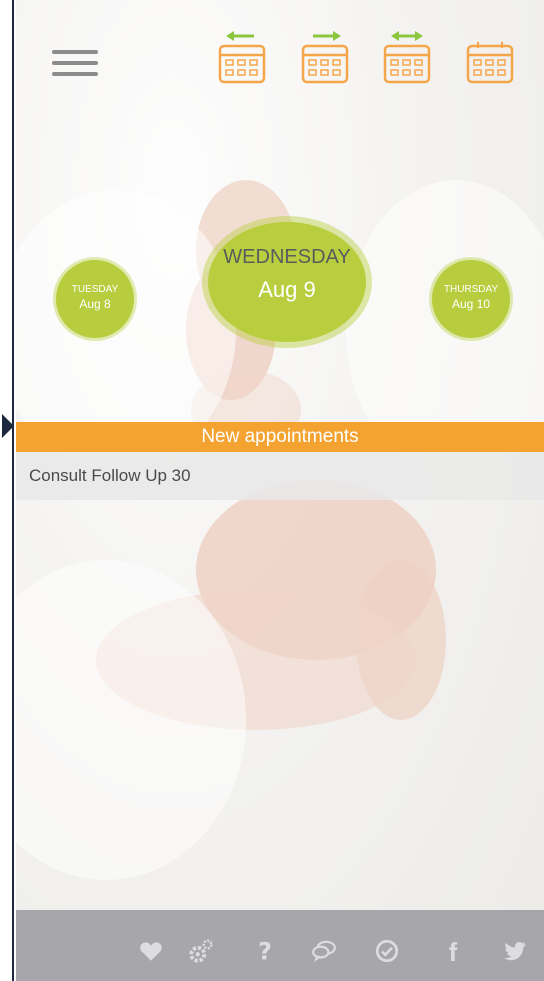 This screenshot has height=981, width=544. Describe the element at coordinates (408, 58) in the screenshot. I see `calendar-both-directions-icon` at that location.